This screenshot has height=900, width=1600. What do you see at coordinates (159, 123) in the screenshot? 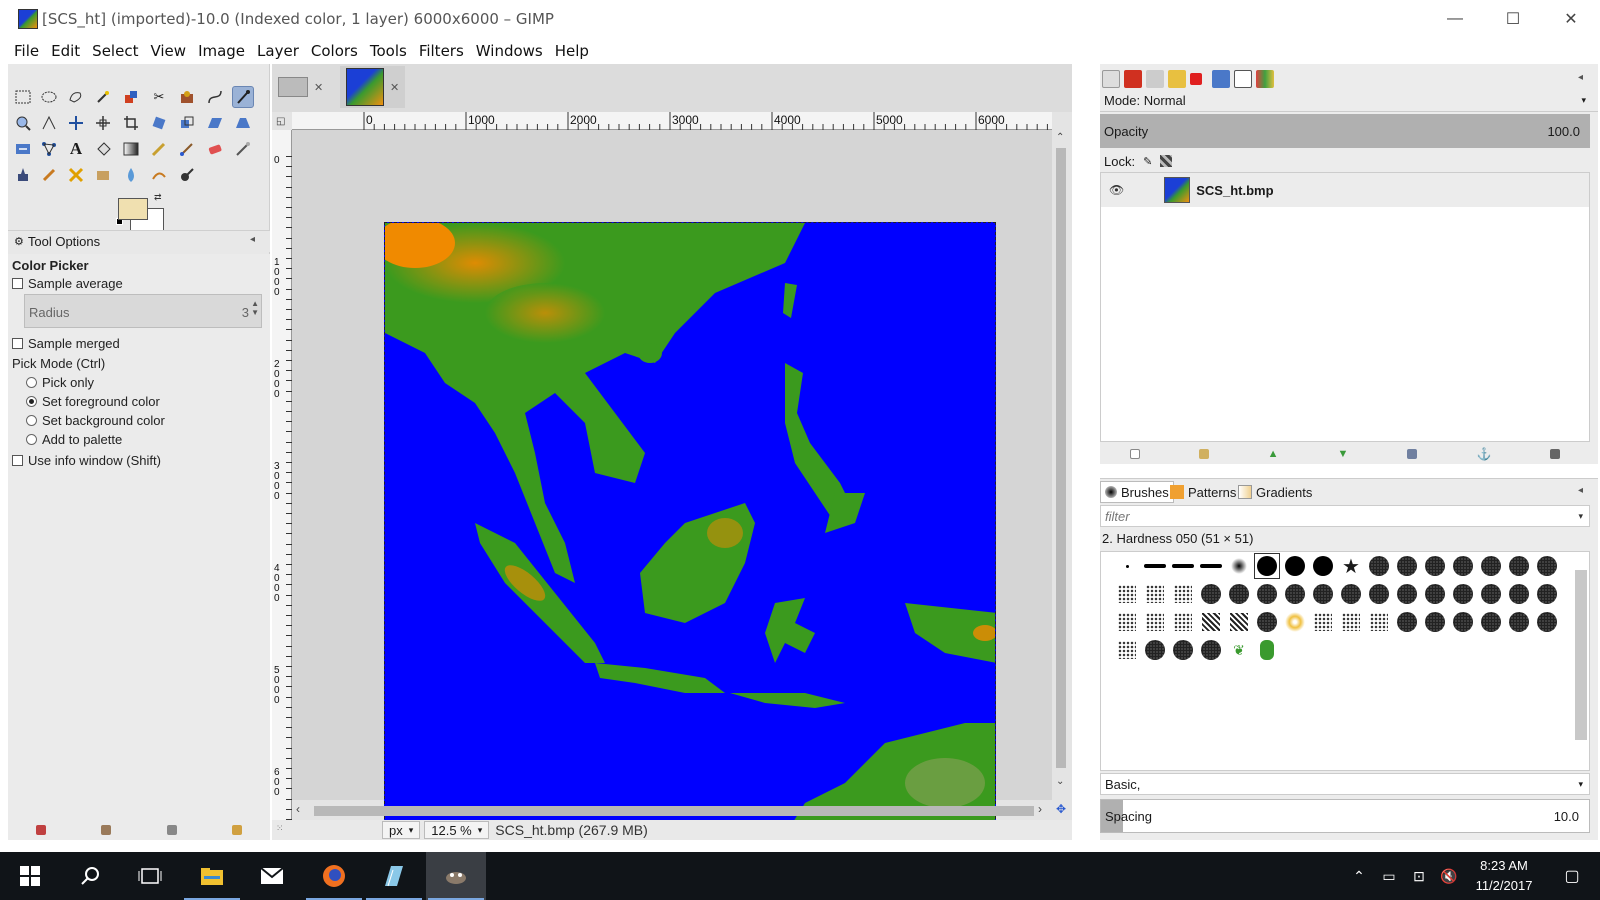
I see `rotate-icon` at bounding box center [159, 123].